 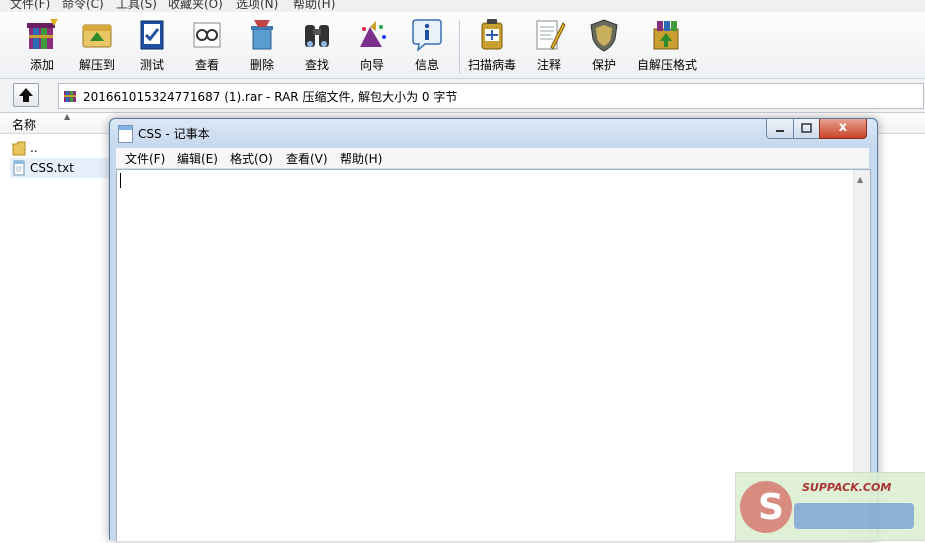 What do you see at coordinates (34, 148) in the screenshot?
I see `list-item-name: ..` at bounding box center [34, 148].